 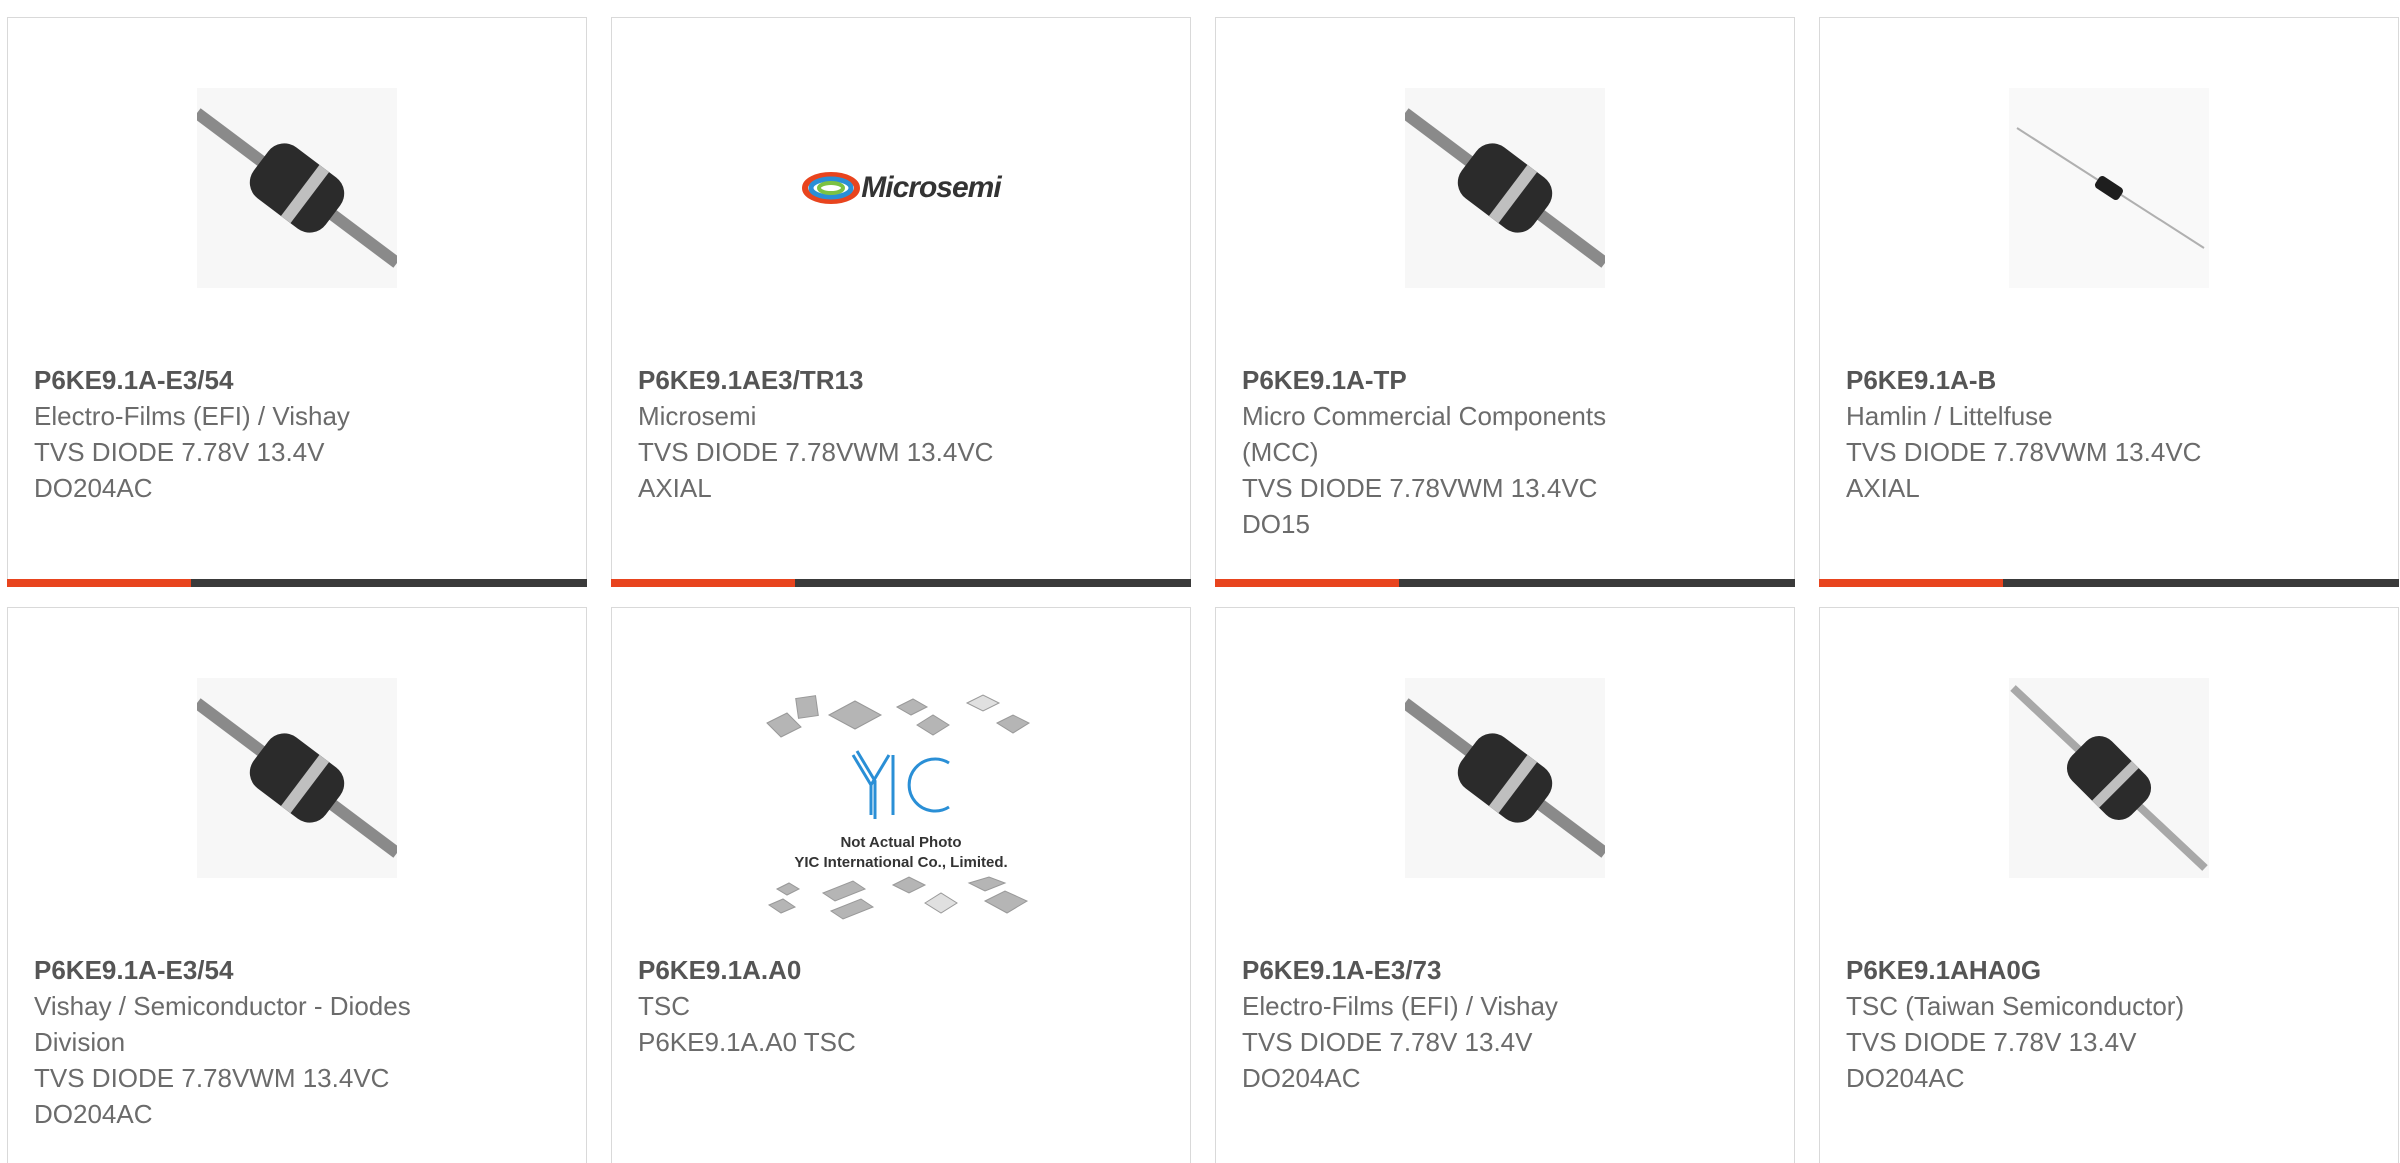 I want to click on manufacturer: TSC (Taiwan Semiconductor), so click(x=2015, y=1006).